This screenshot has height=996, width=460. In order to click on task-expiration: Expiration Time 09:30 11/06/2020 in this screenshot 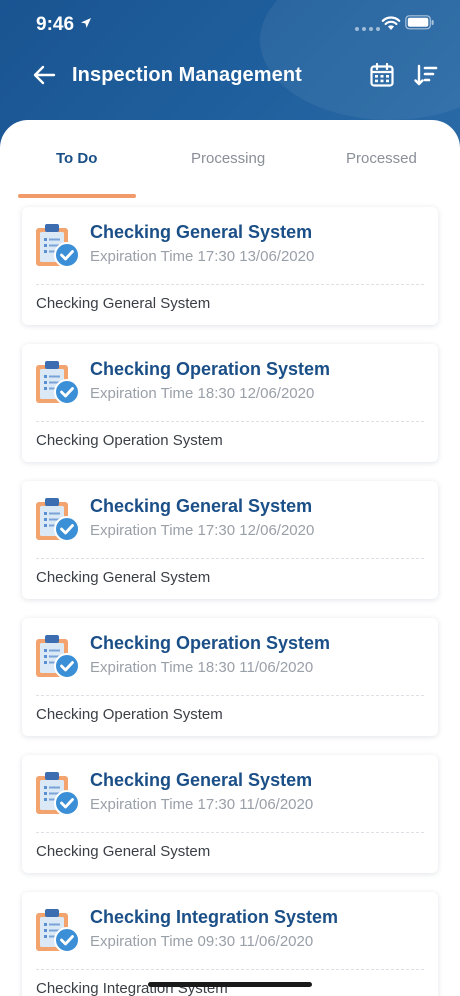, I will do `click(202, 941)`.